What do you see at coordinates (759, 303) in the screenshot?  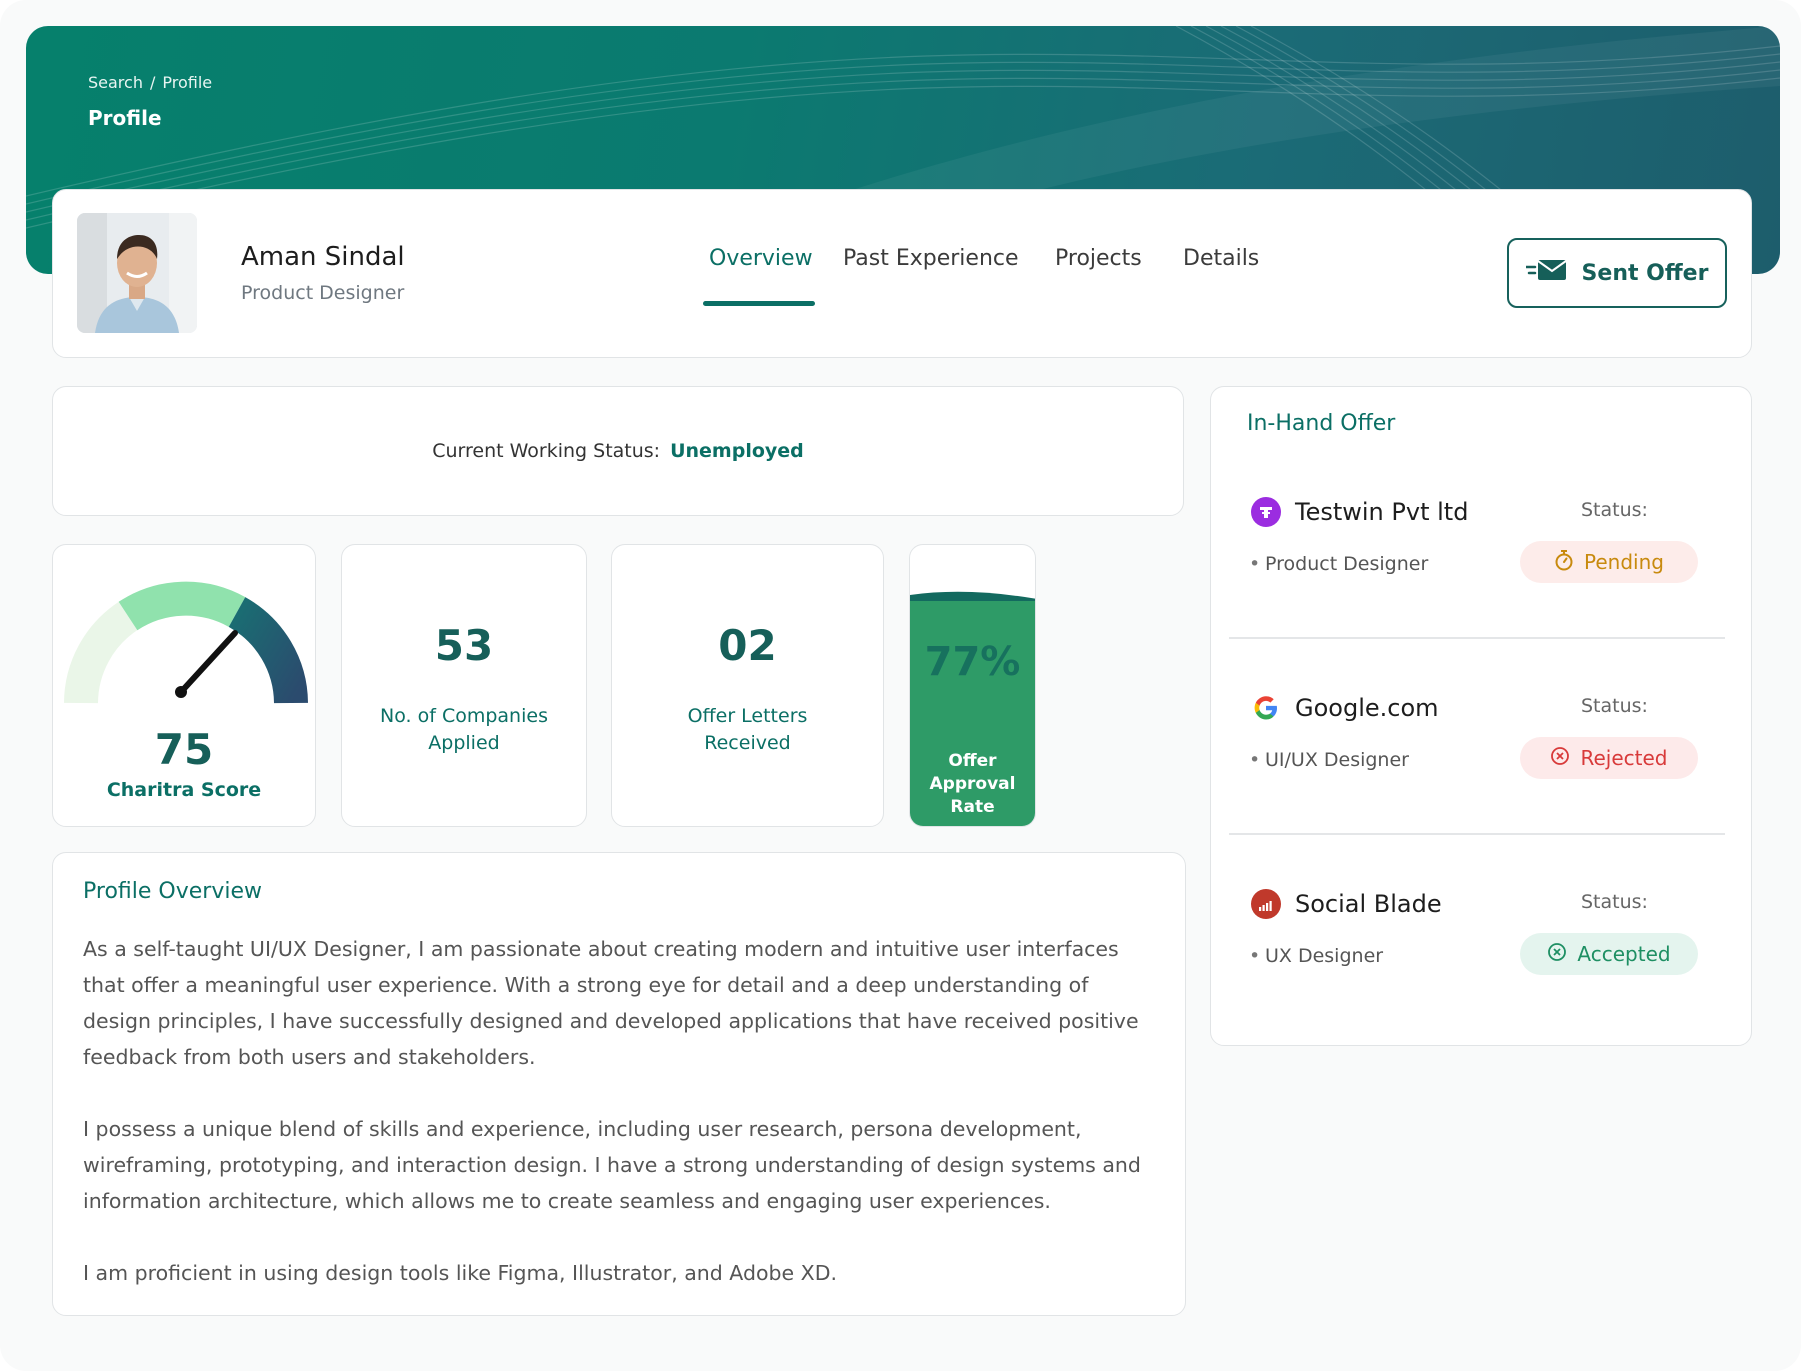 I see `active-tab-indicator` at bounding box center [759, 303].